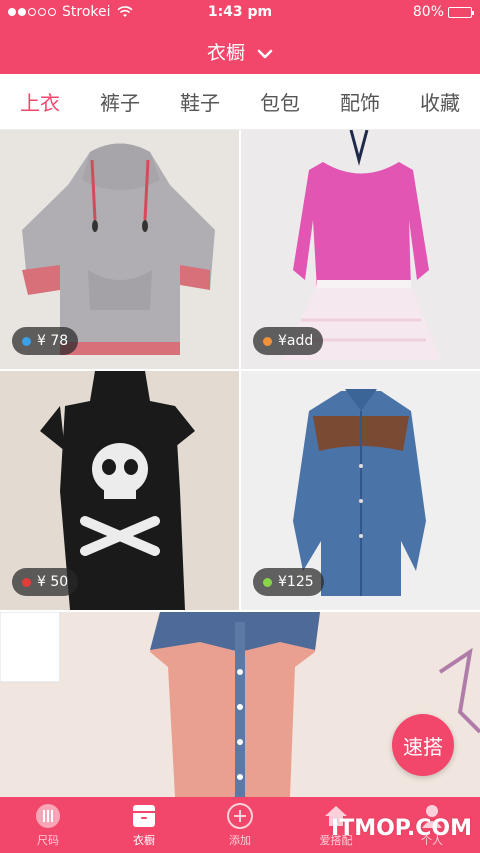 This screenshot has height=853, width=480. What do you see at coordinates (119, 490) in the screenshot?
I see `clothing-item: ¥ 50` at bounding box center [119, 490].